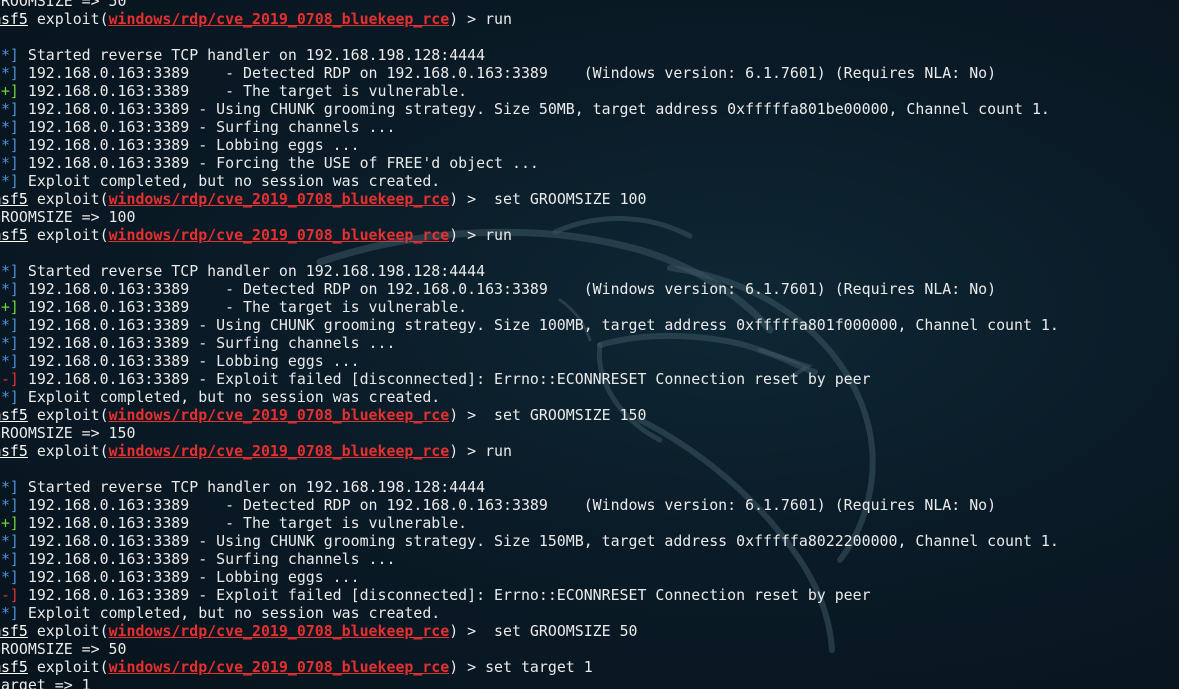 The height and width of the screenshot is (689, 1179). What do you see at coordinates (45, 682) in the screenshot?
I see `output-line: target => 1` at bounding box center [45, 682].